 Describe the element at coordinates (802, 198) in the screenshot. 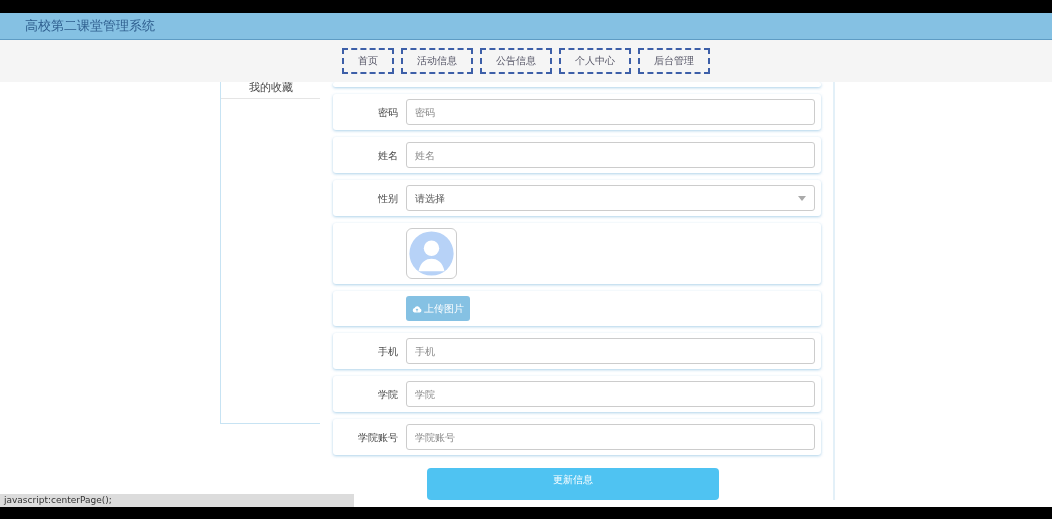

I see `caret-icon` at that location.